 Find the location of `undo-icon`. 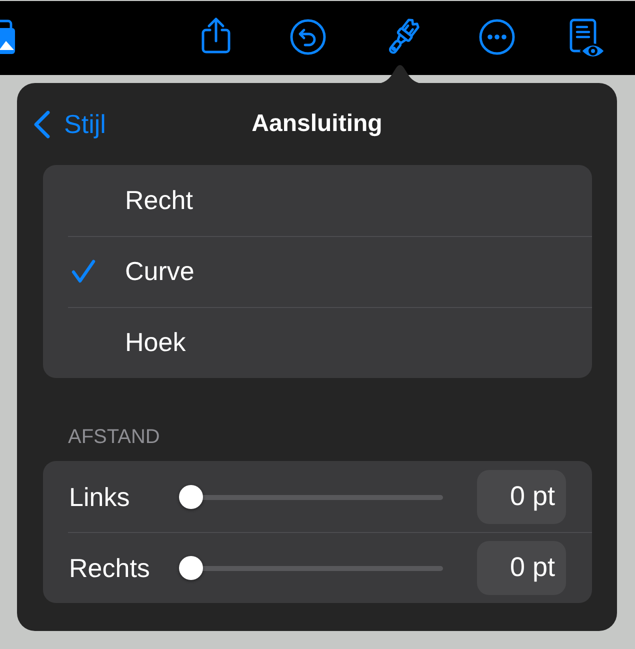

undo-icon is located at coordinates (308, 37).